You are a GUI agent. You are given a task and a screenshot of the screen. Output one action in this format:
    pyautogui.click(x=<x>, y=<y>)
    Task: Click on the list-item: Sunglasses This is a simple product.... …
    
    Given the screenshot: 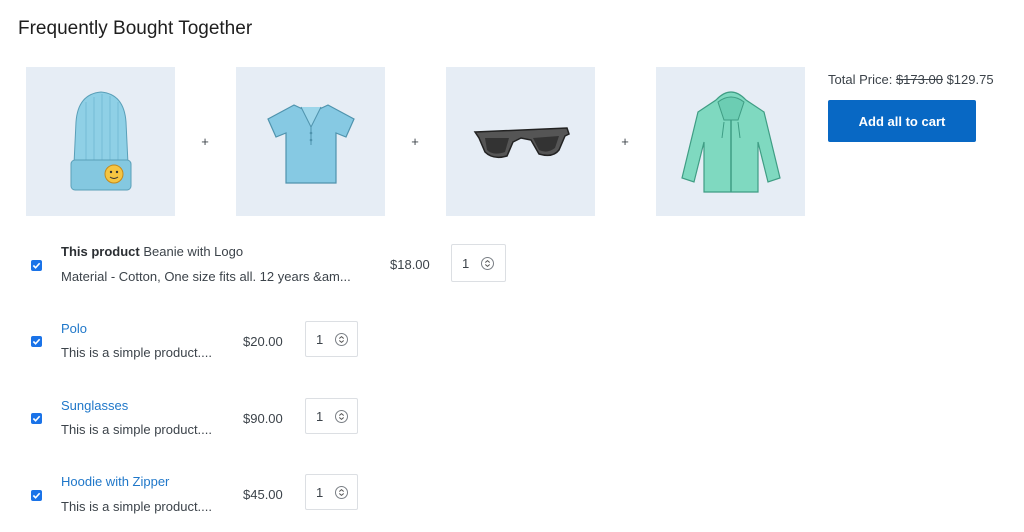 What is the action you would take?
    pyautogui.click(x=512, y=425)
    